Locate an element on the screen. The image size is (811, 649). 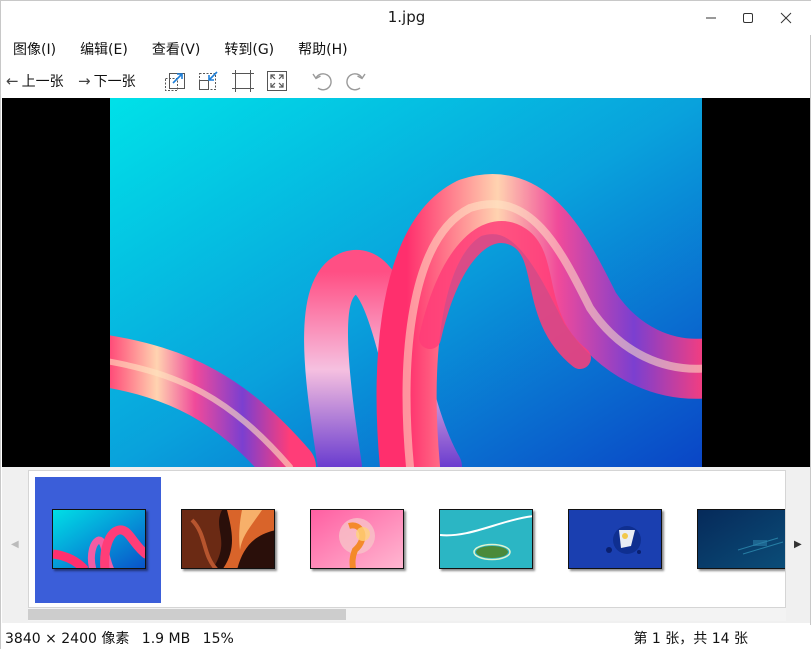
toolbar: ← 上一张 → 下一张 is located at coordinates (406, 81).